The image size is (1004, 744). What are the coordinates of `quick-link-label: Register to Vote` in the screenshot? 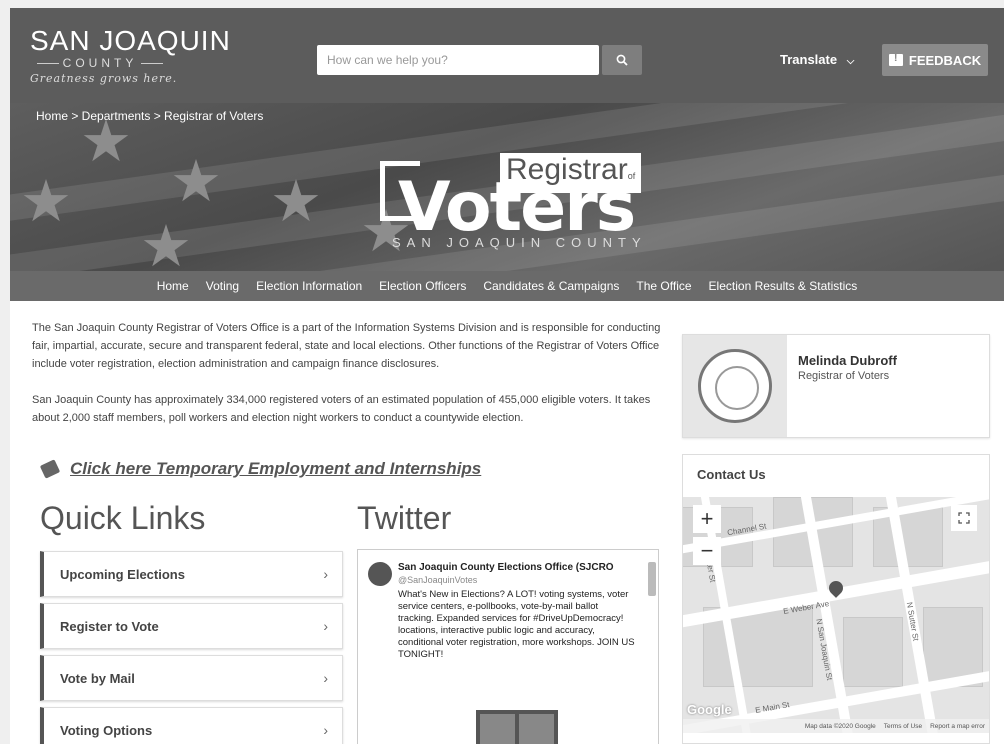 It's located at (109, 626).